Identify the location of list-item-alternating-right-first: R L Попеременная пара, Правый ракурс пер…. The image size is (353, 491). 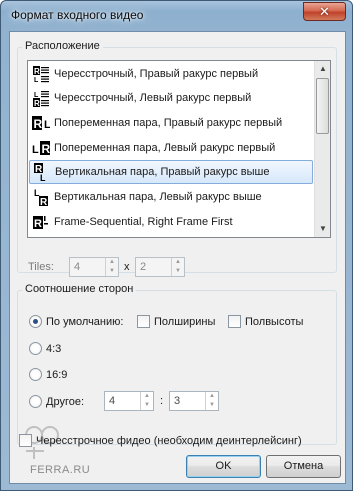
(171, 123).